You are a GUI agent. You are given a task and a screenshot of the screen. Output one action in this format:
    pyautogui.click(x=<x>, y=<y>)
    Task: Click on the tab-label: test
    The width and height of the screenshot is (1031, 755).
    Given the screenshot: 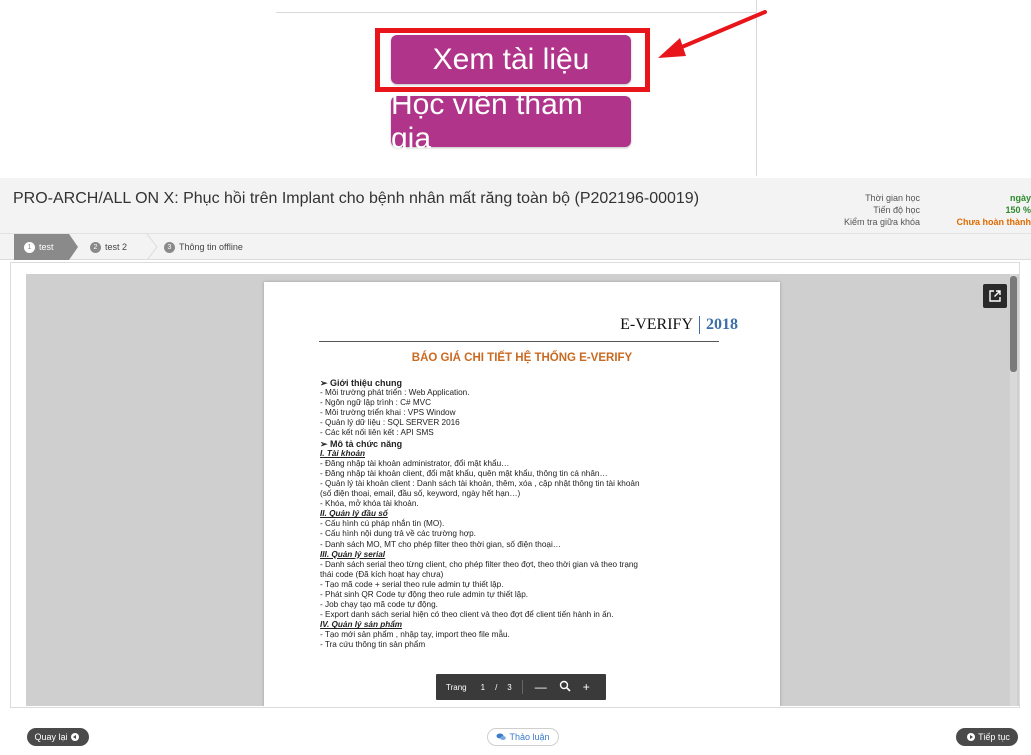 What is the action you would take?
    pyautogui.click(x=46, y=247)
    